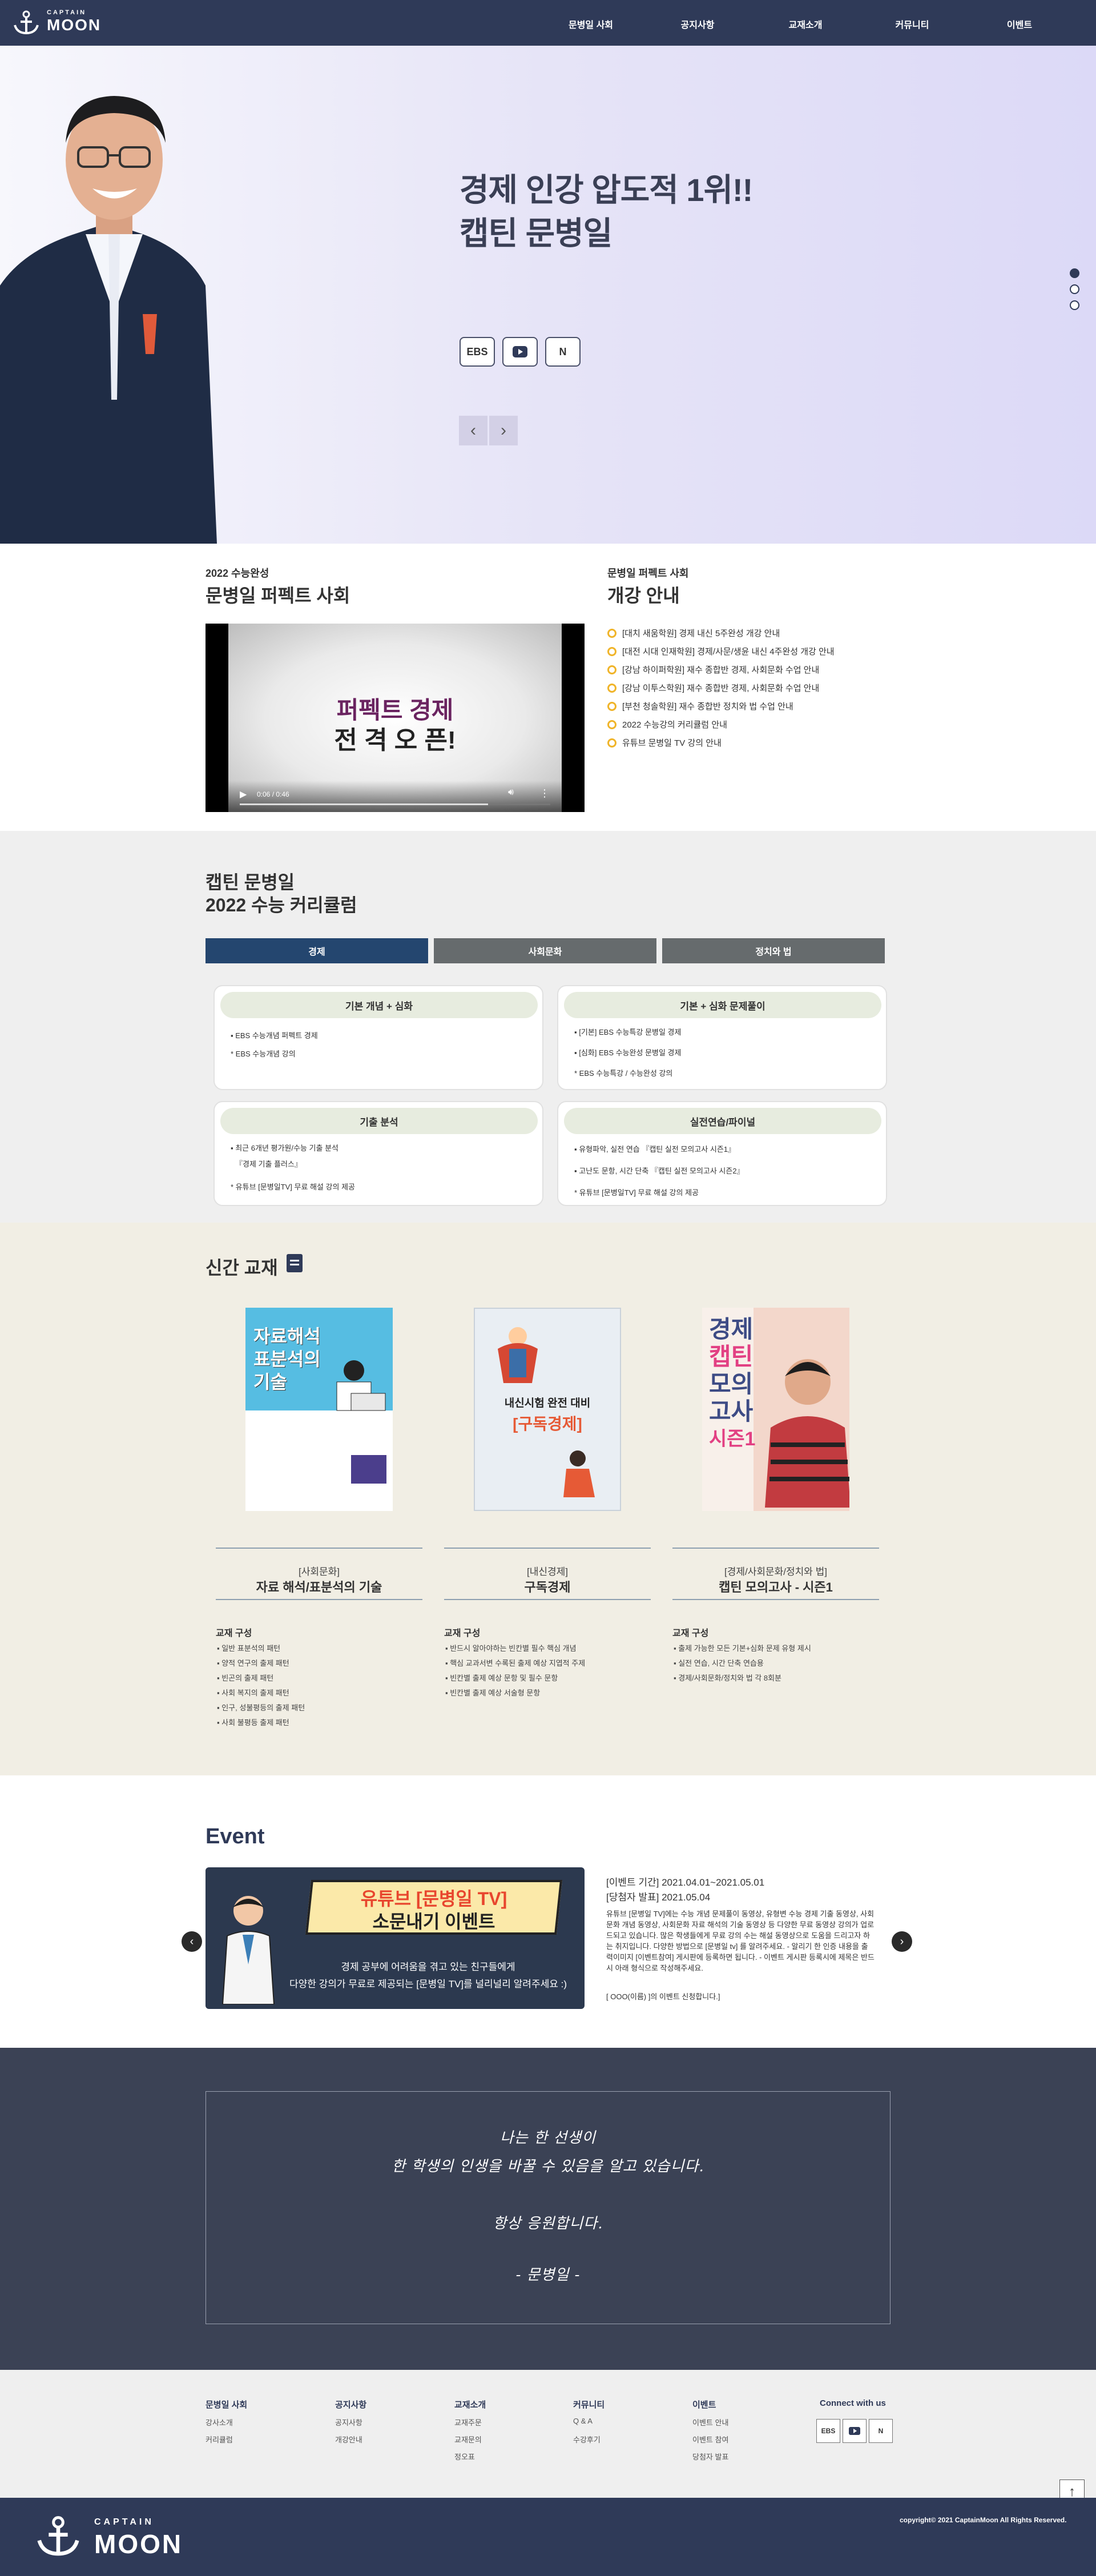  What do you see at coordinates (606, 211) in the screenshot?
I see `hero-title: 경제 인강 압도적 1위!! 캡틴 문병일` at bounding box center [606, 211].